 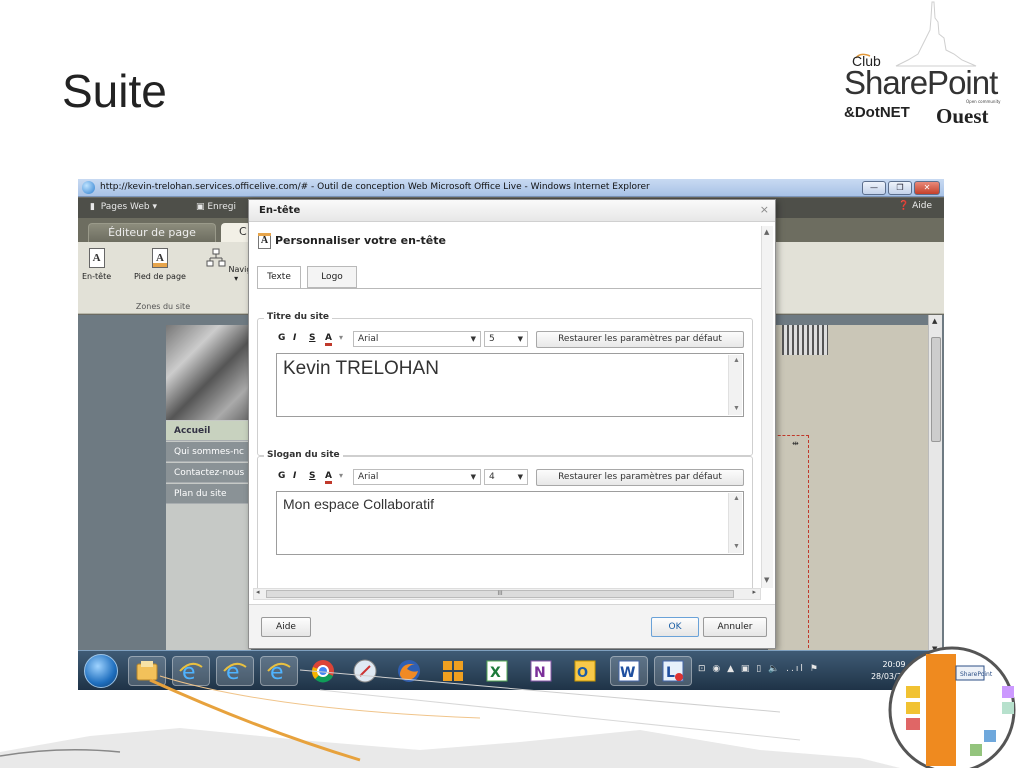 I want to click on scroll-down-icon: ▼, so click(x=766, y=580).